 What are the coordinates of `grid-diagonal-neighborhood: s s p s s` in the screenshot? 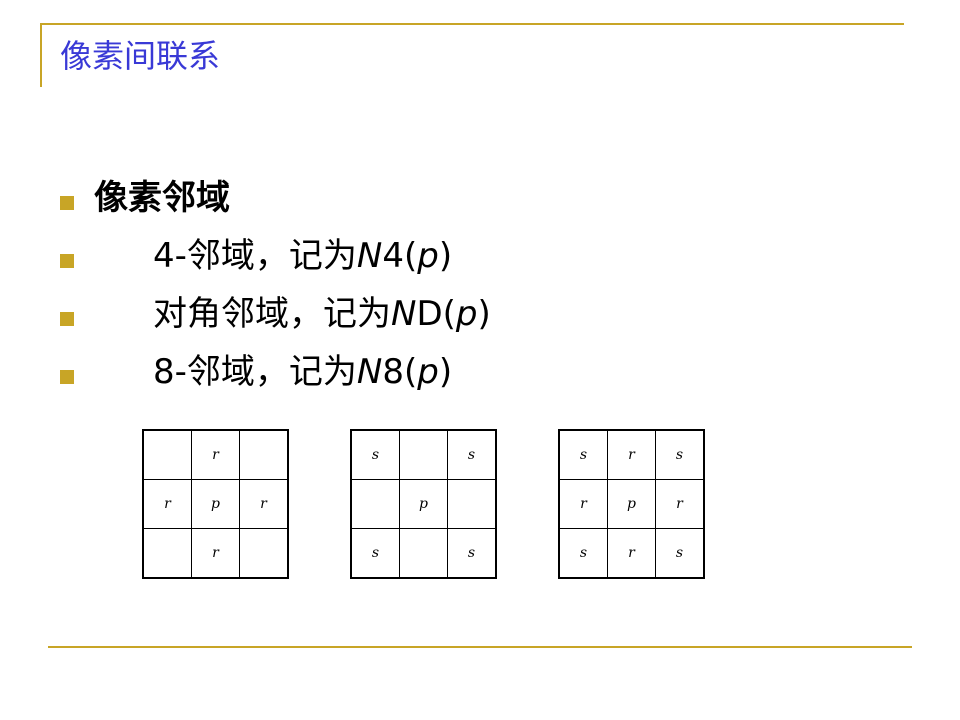 It's located at (423, 504).